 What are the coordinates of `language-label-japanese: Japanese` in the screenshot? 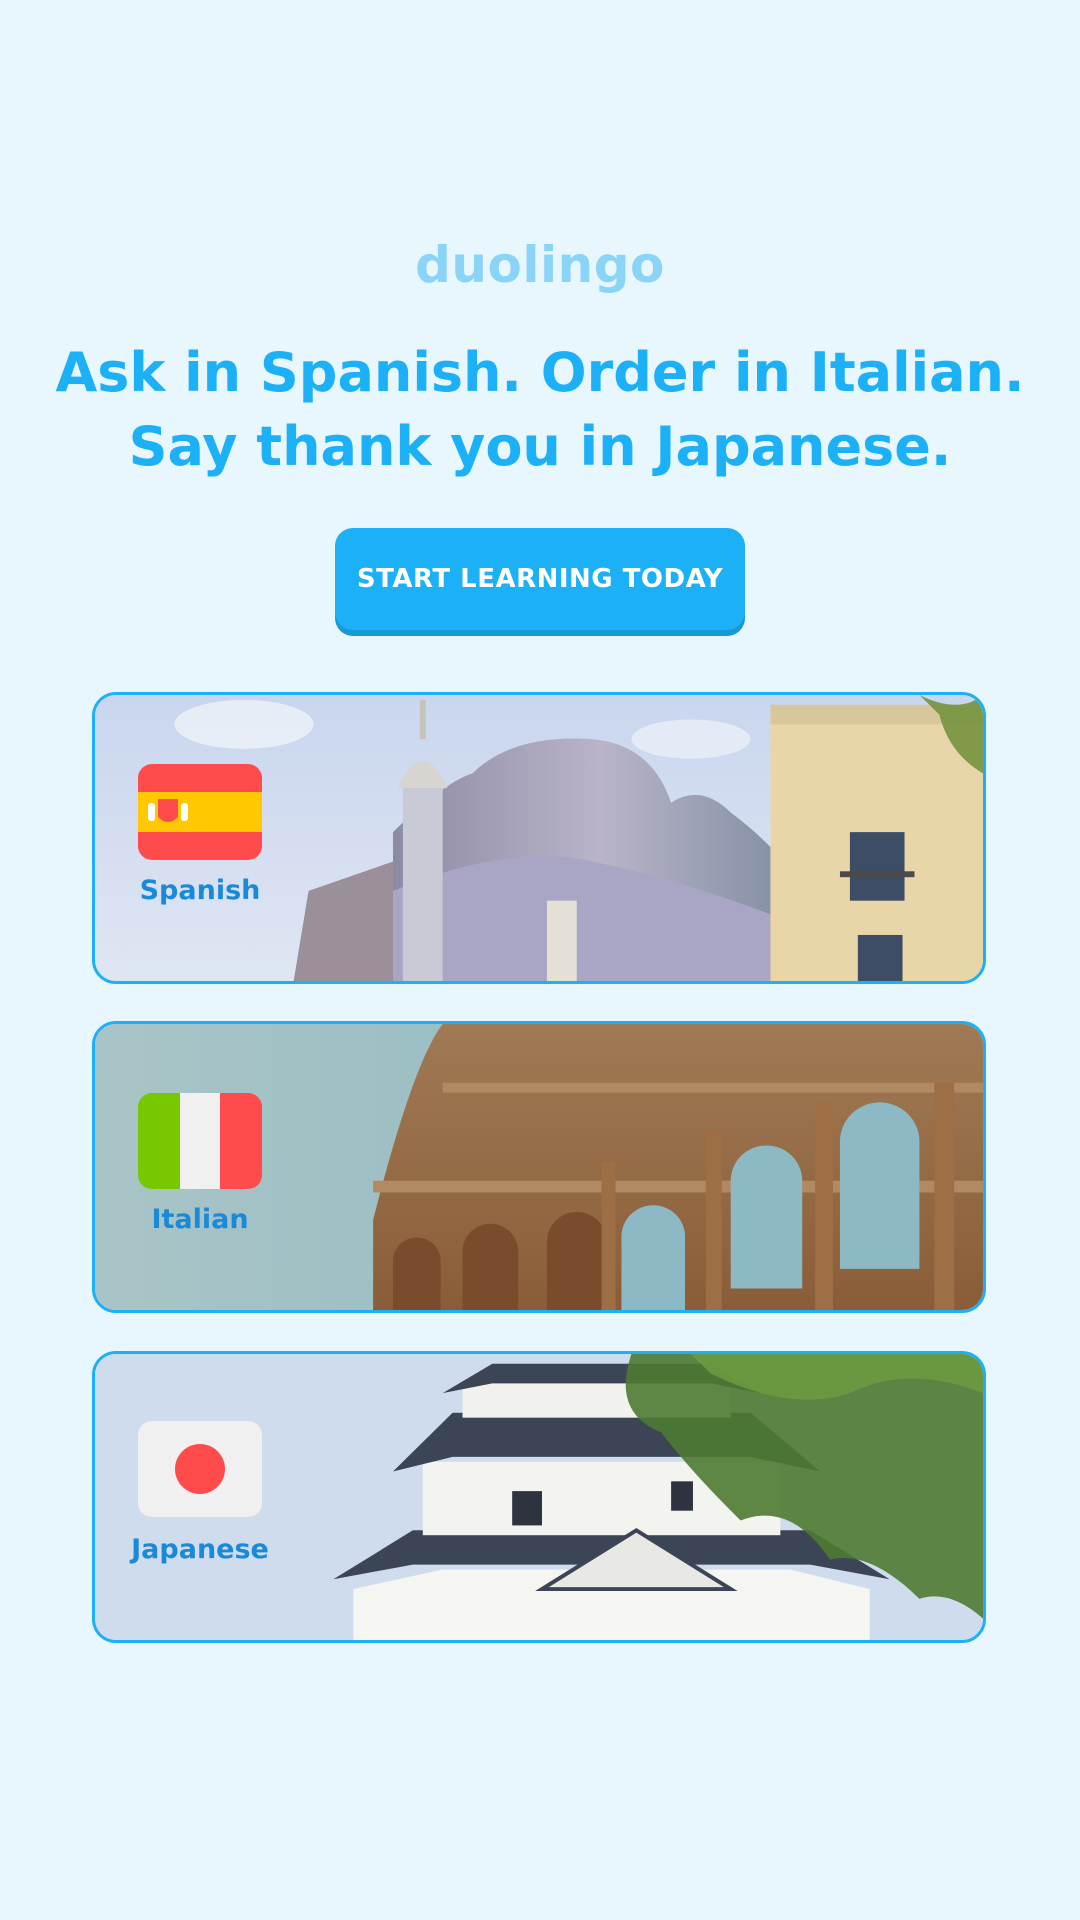 It's located at (200, 1549).